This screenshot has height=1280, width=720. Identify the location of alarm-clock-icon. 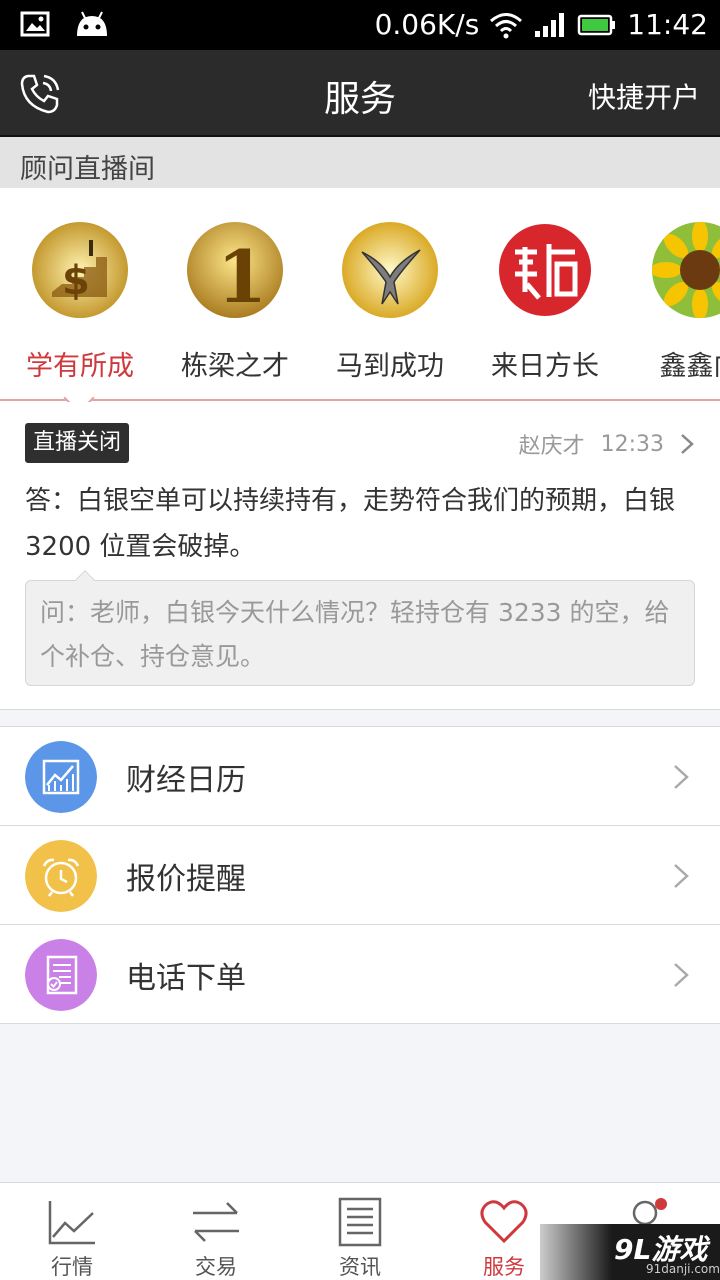
(61, 876).